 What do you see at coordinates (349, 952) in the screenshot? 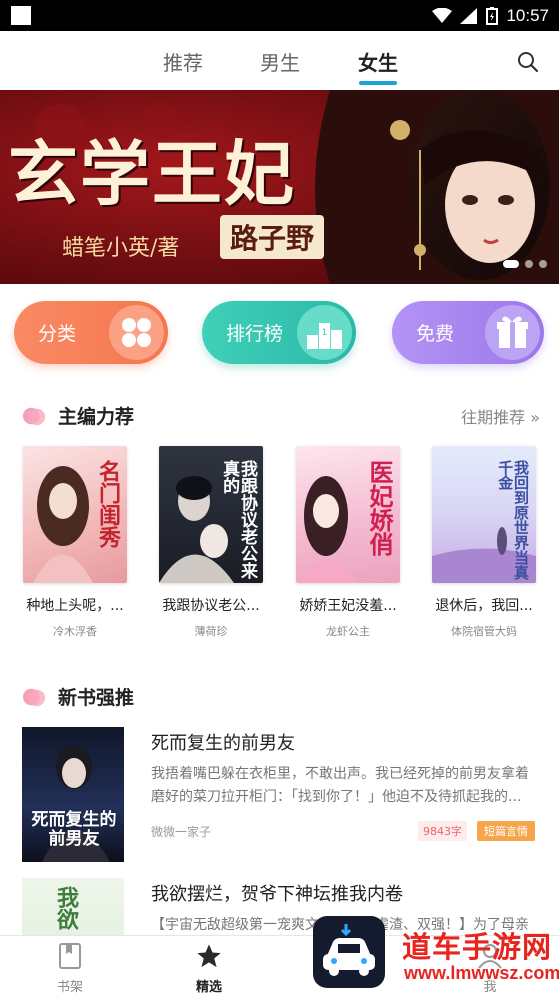
I see `watermark-logo` at bounding box center [349, 952].